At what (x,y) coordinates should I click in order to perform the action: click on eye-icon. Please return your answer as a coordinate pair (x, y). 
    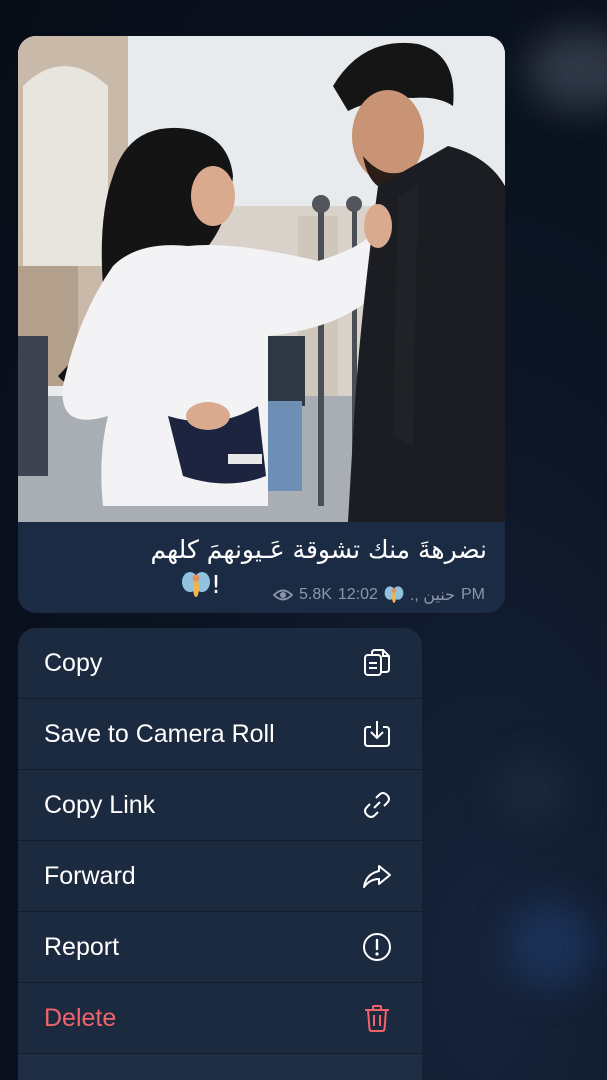
    Looking at the image, I should click on (282, 595).